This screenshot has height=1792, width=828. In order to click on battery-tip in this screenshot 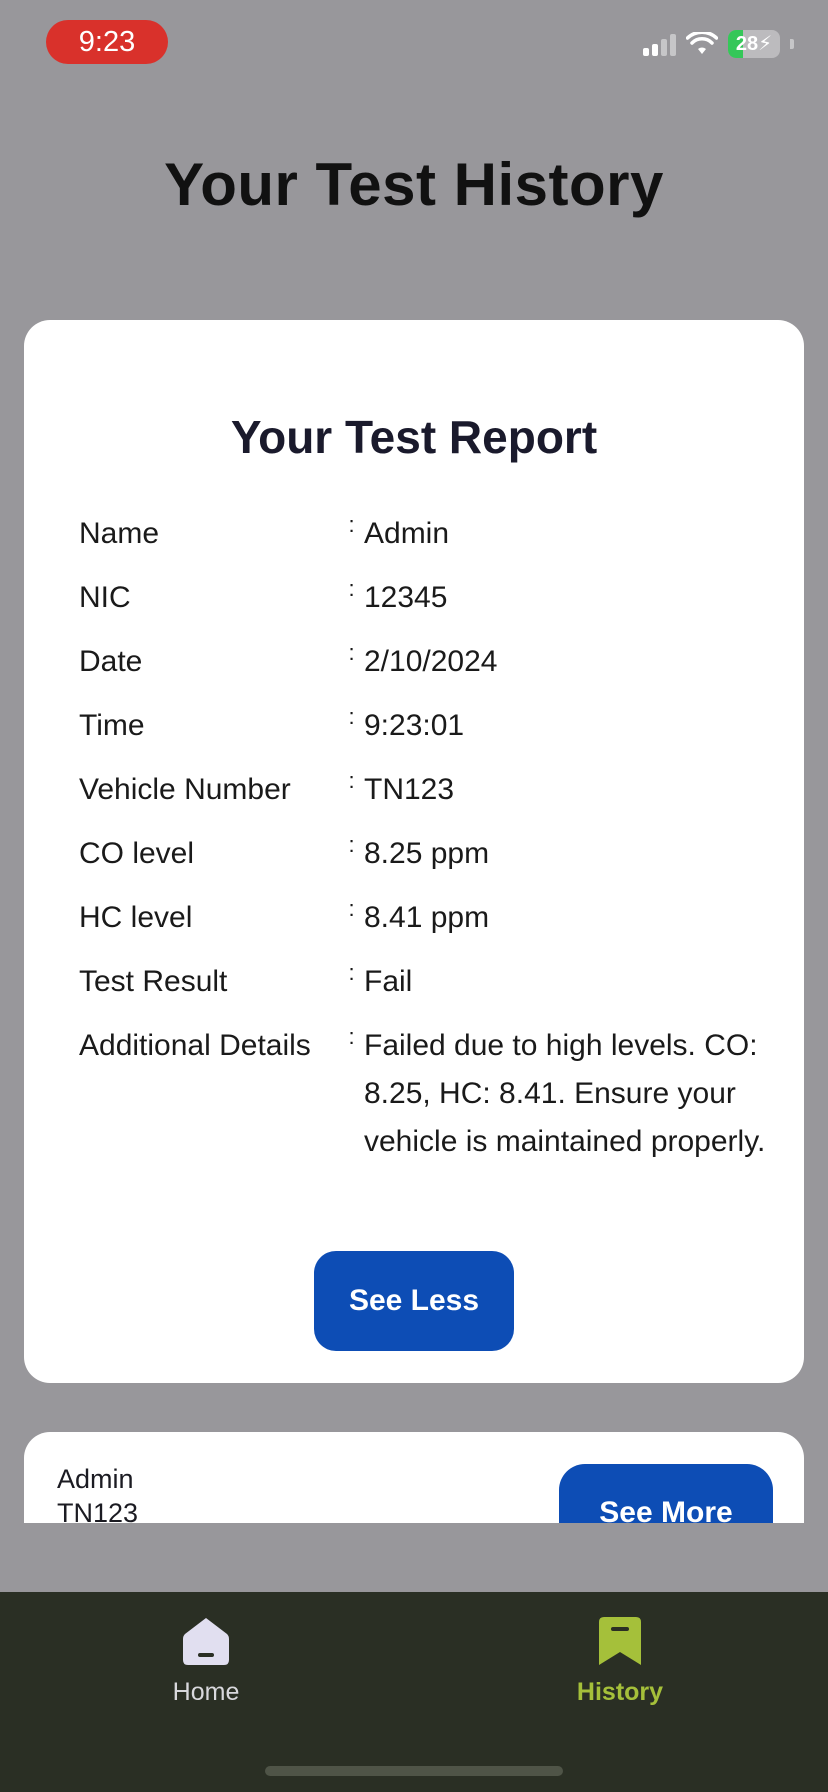, I will do `click(792, 44)`.